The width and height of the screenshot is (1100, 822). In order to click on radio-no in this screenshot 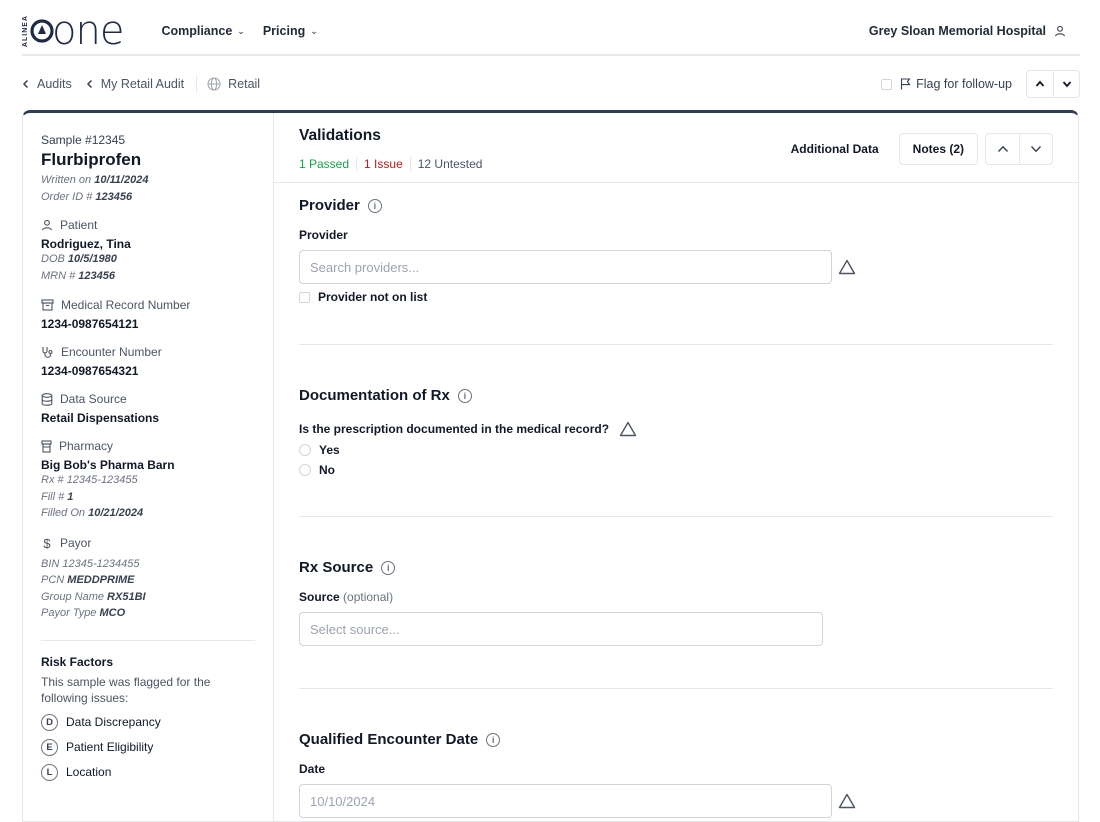, I will do `click(305, 470)`.